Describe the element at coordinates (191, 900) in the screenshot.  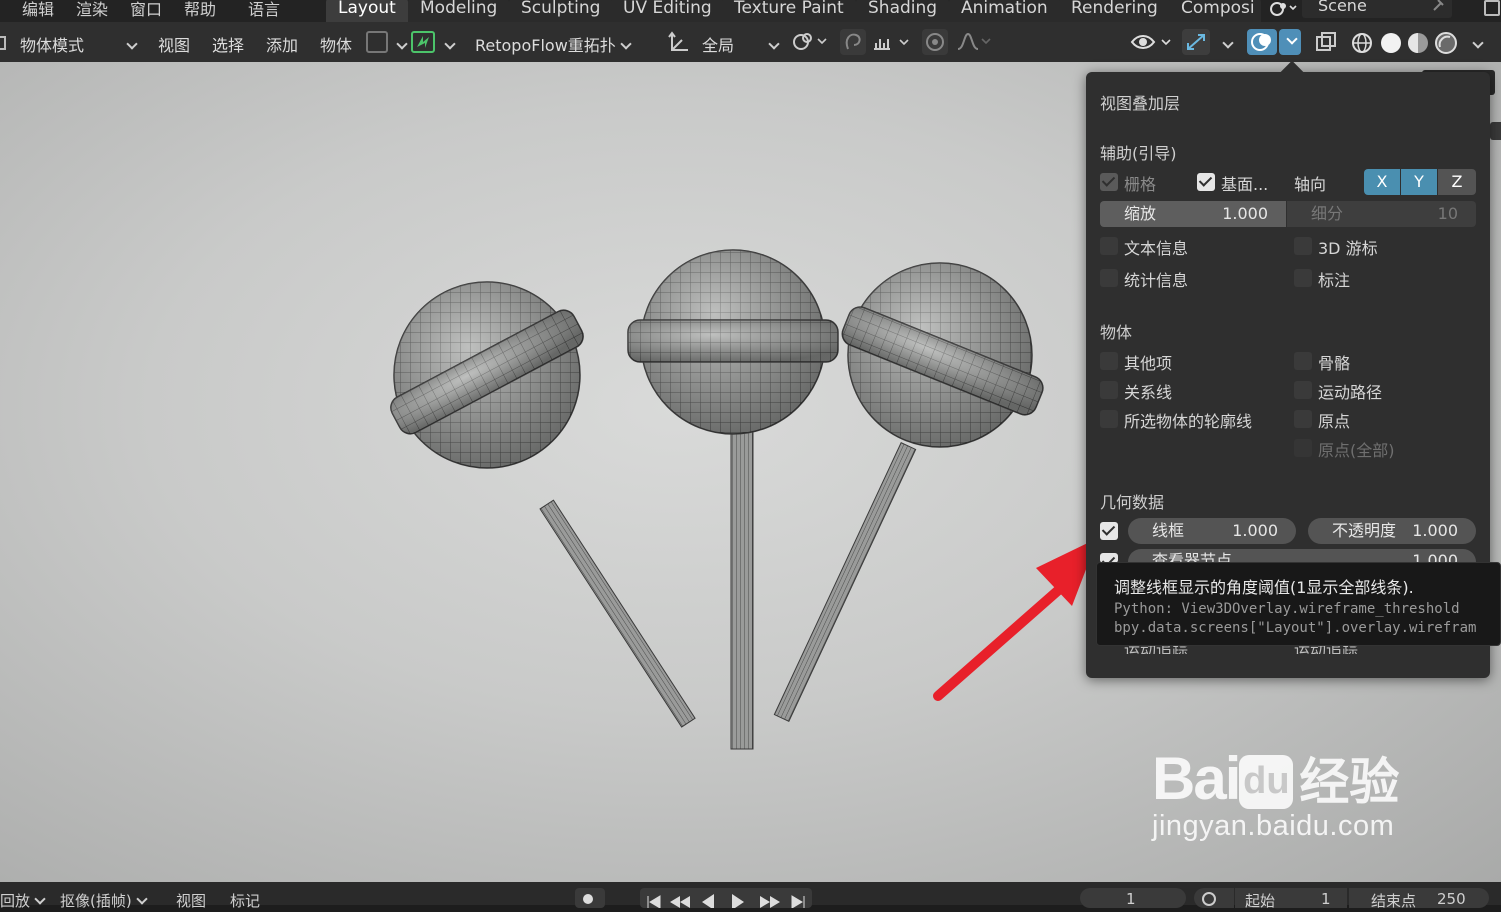
I see `timeline-view-menu: 视图` at that location.